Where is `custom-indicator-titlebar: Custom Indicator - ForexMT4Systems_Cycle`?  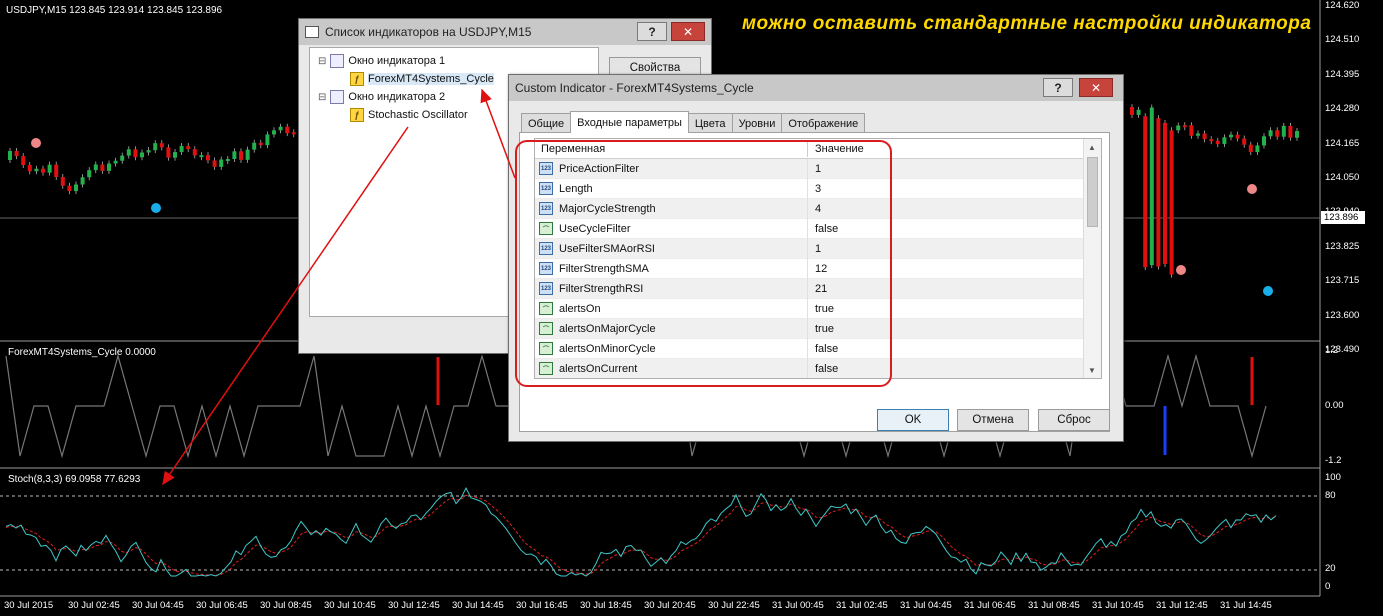 custom-indicator-titlebar: Custom Indicator - ForexMT4Systems_Cycle is located at coordinates (816, 88).